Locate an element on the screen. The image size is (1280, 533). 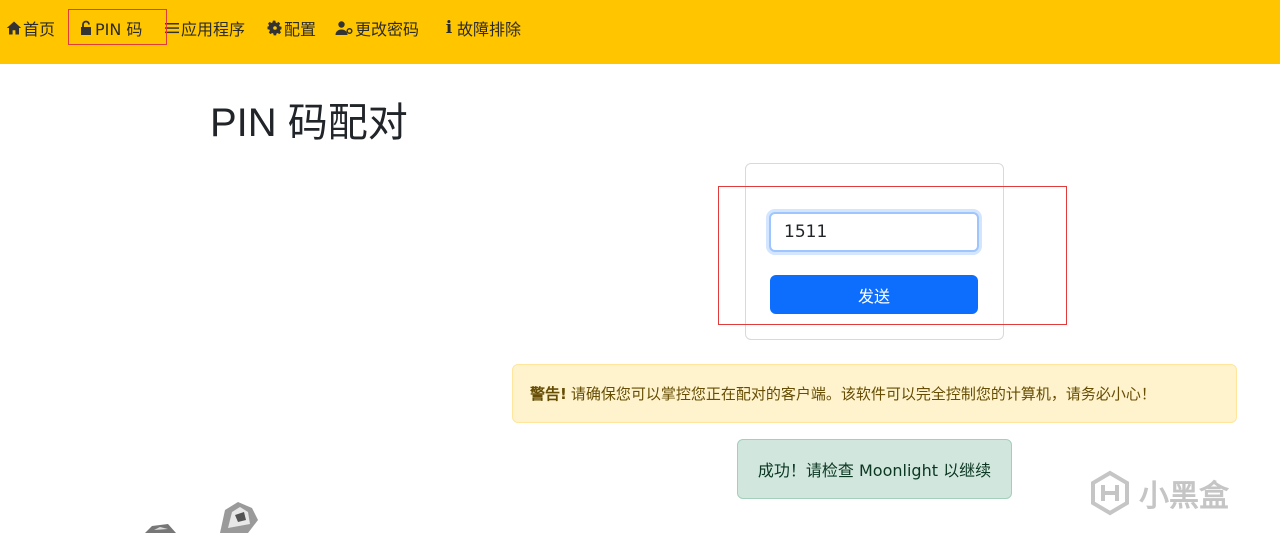
nav-home: 首页 is located at coordinates (30, 28).